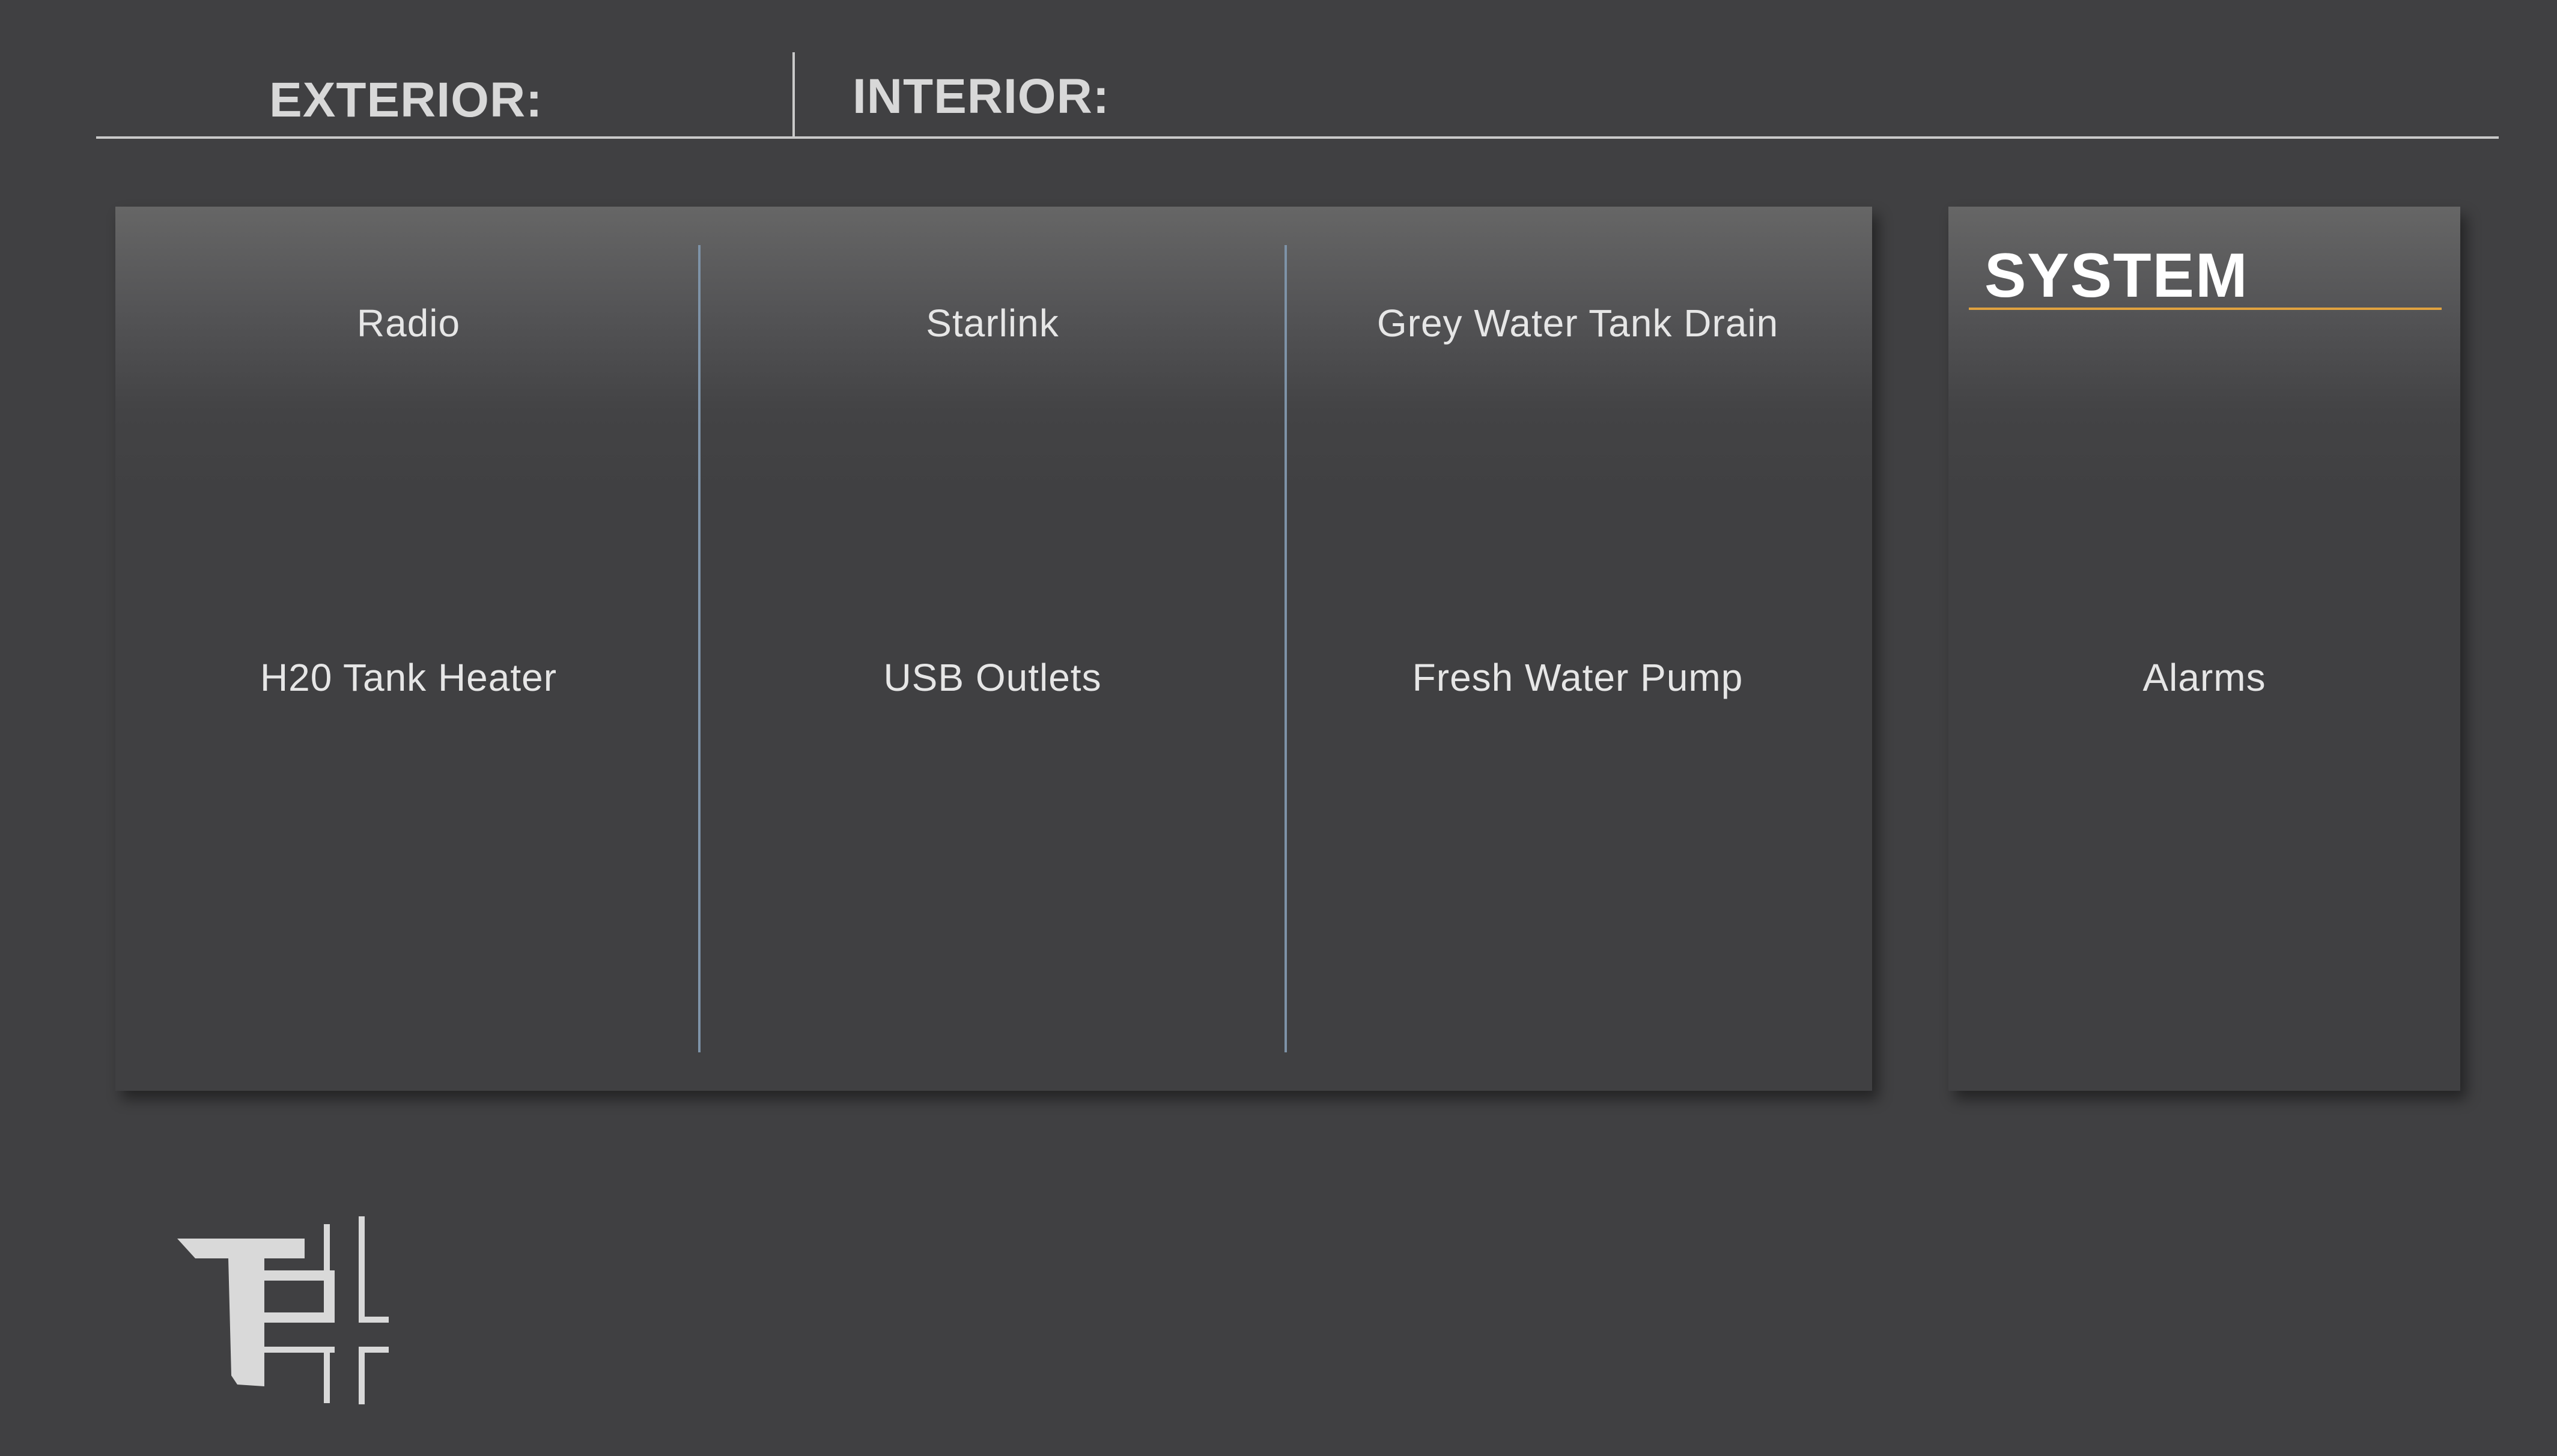 This screenshot has height=1456, width=2557. I want to click on system-panel: SYSTEM Alarms, so click(2204, 649).